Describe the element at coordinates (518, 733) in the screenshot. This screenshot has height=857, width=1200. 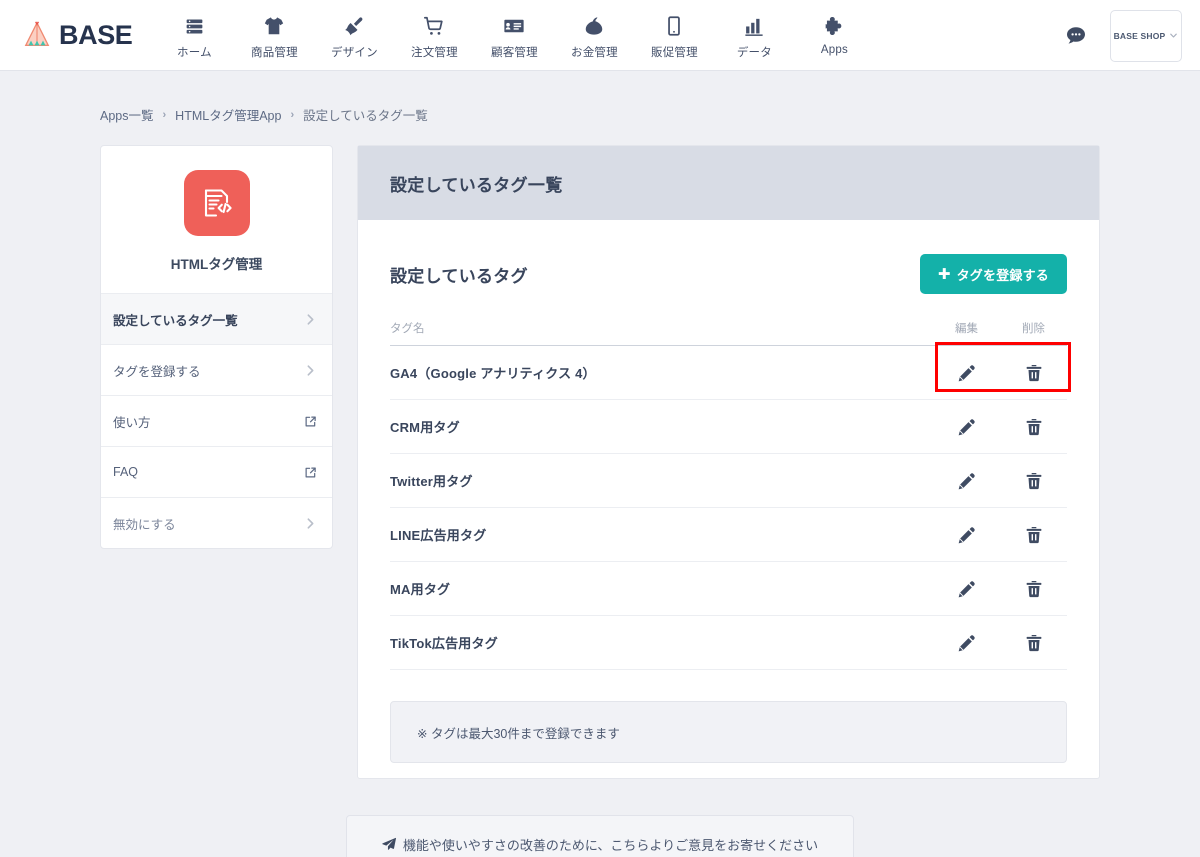
I see `tag-limit-note-text: ※ タグは最大30件まで登録できます` at that location.